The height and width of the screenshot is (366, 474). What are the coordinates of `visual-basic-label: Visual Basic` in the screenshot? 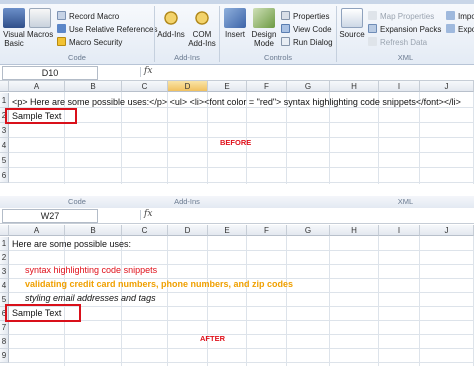 It's located at (14, 39).